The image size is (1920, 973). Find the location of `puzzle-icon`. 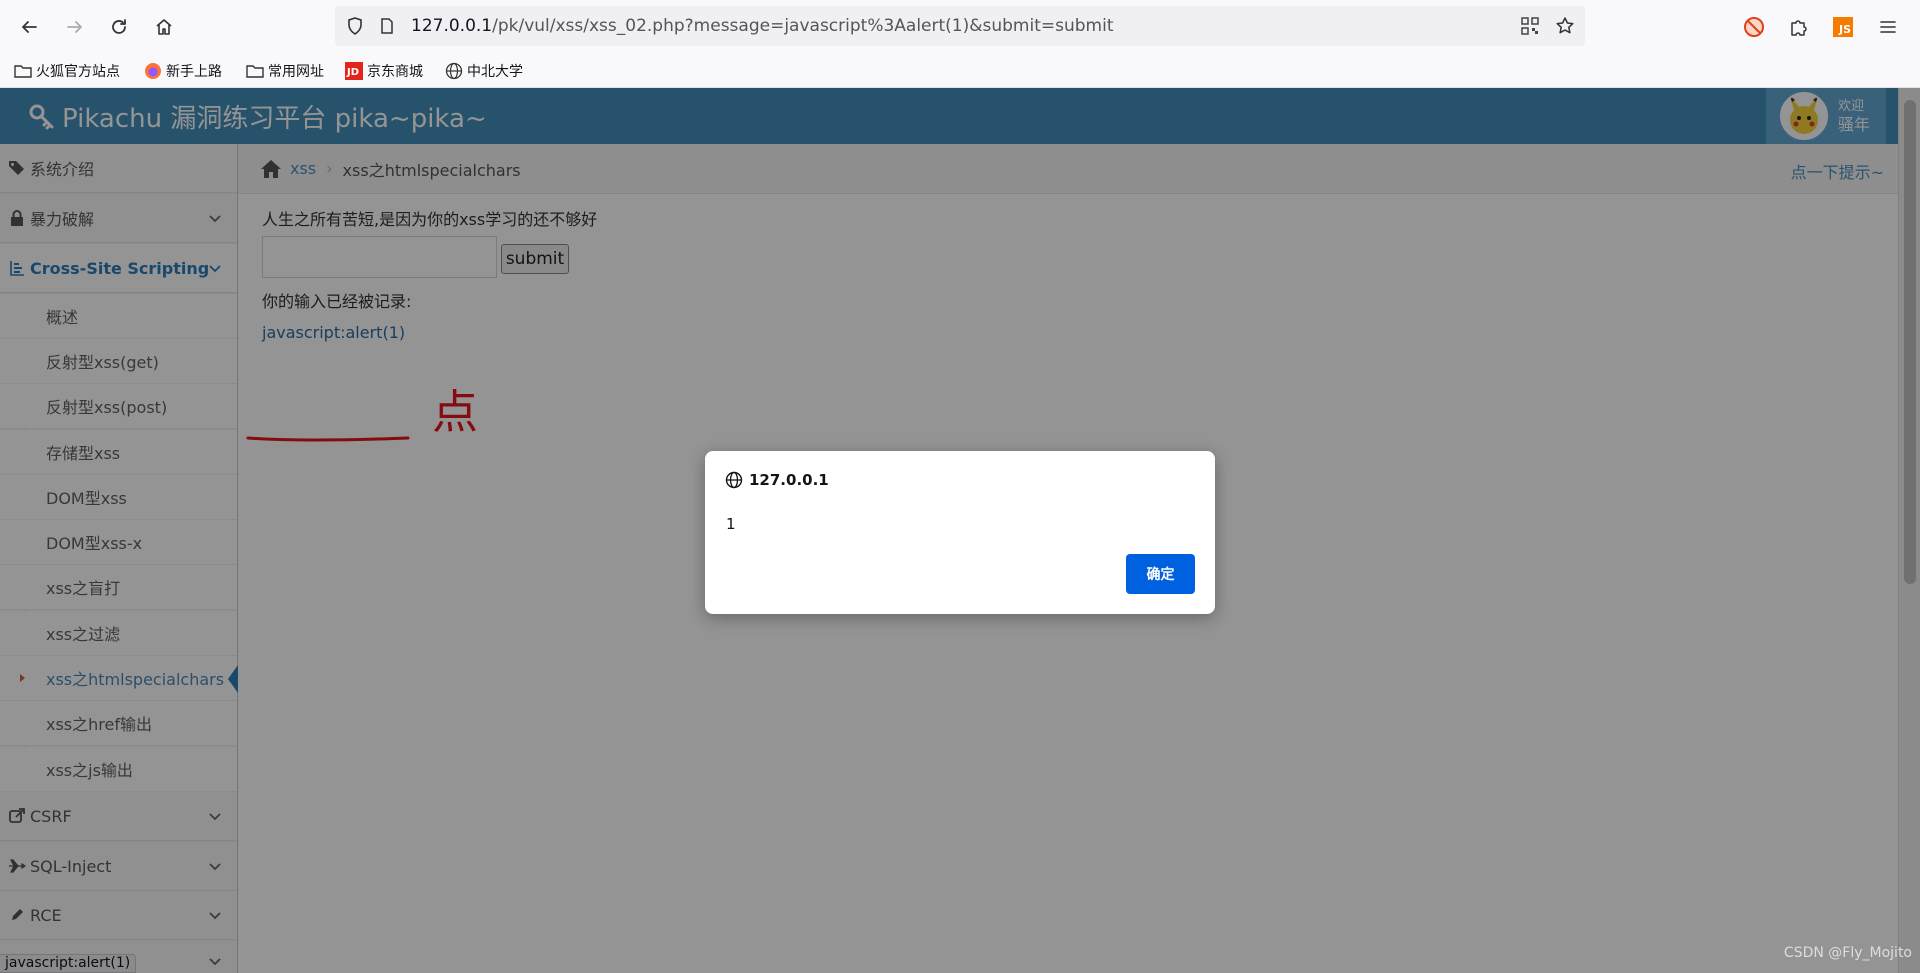

puzzle-icon is located at coordinates (1799, 28).